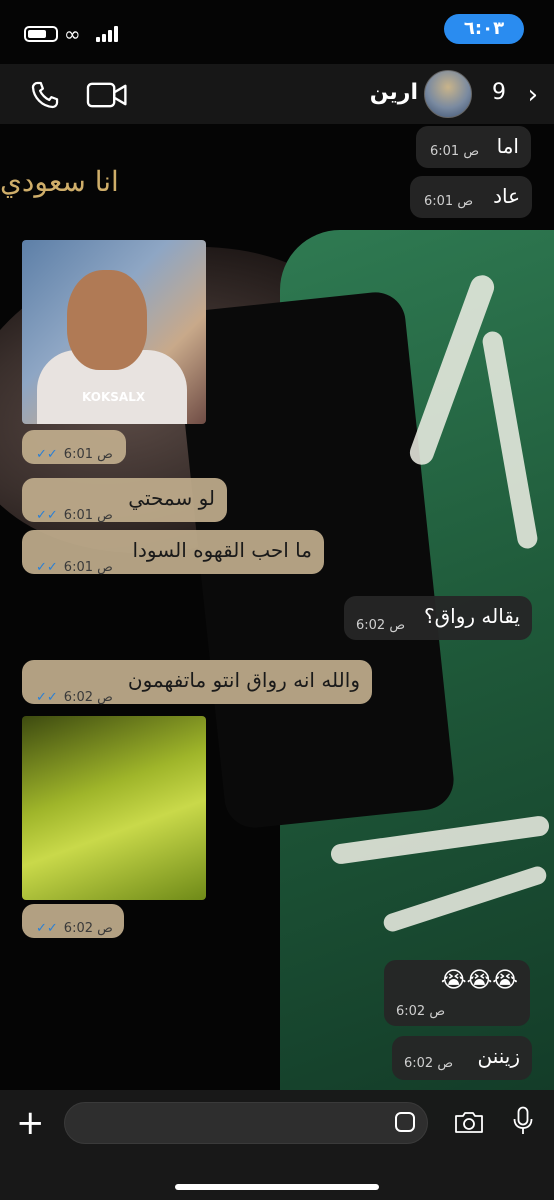 The image size is (554, 1200). Describe the element at coordinates (107, 95) in the screenshot. I see `video-call-icon` at that location.